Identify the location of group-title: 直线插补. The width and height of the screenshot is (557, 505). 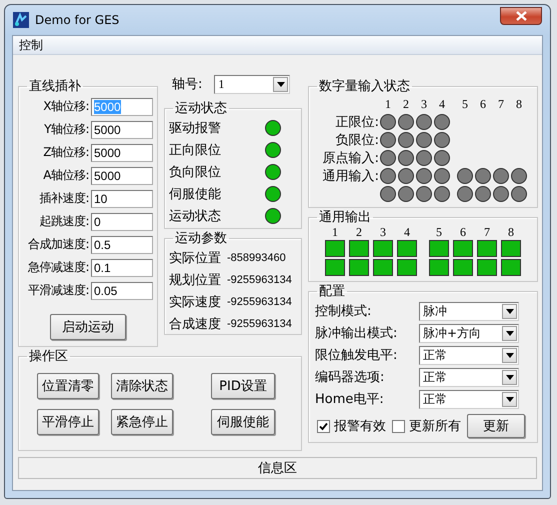
(55, 86).